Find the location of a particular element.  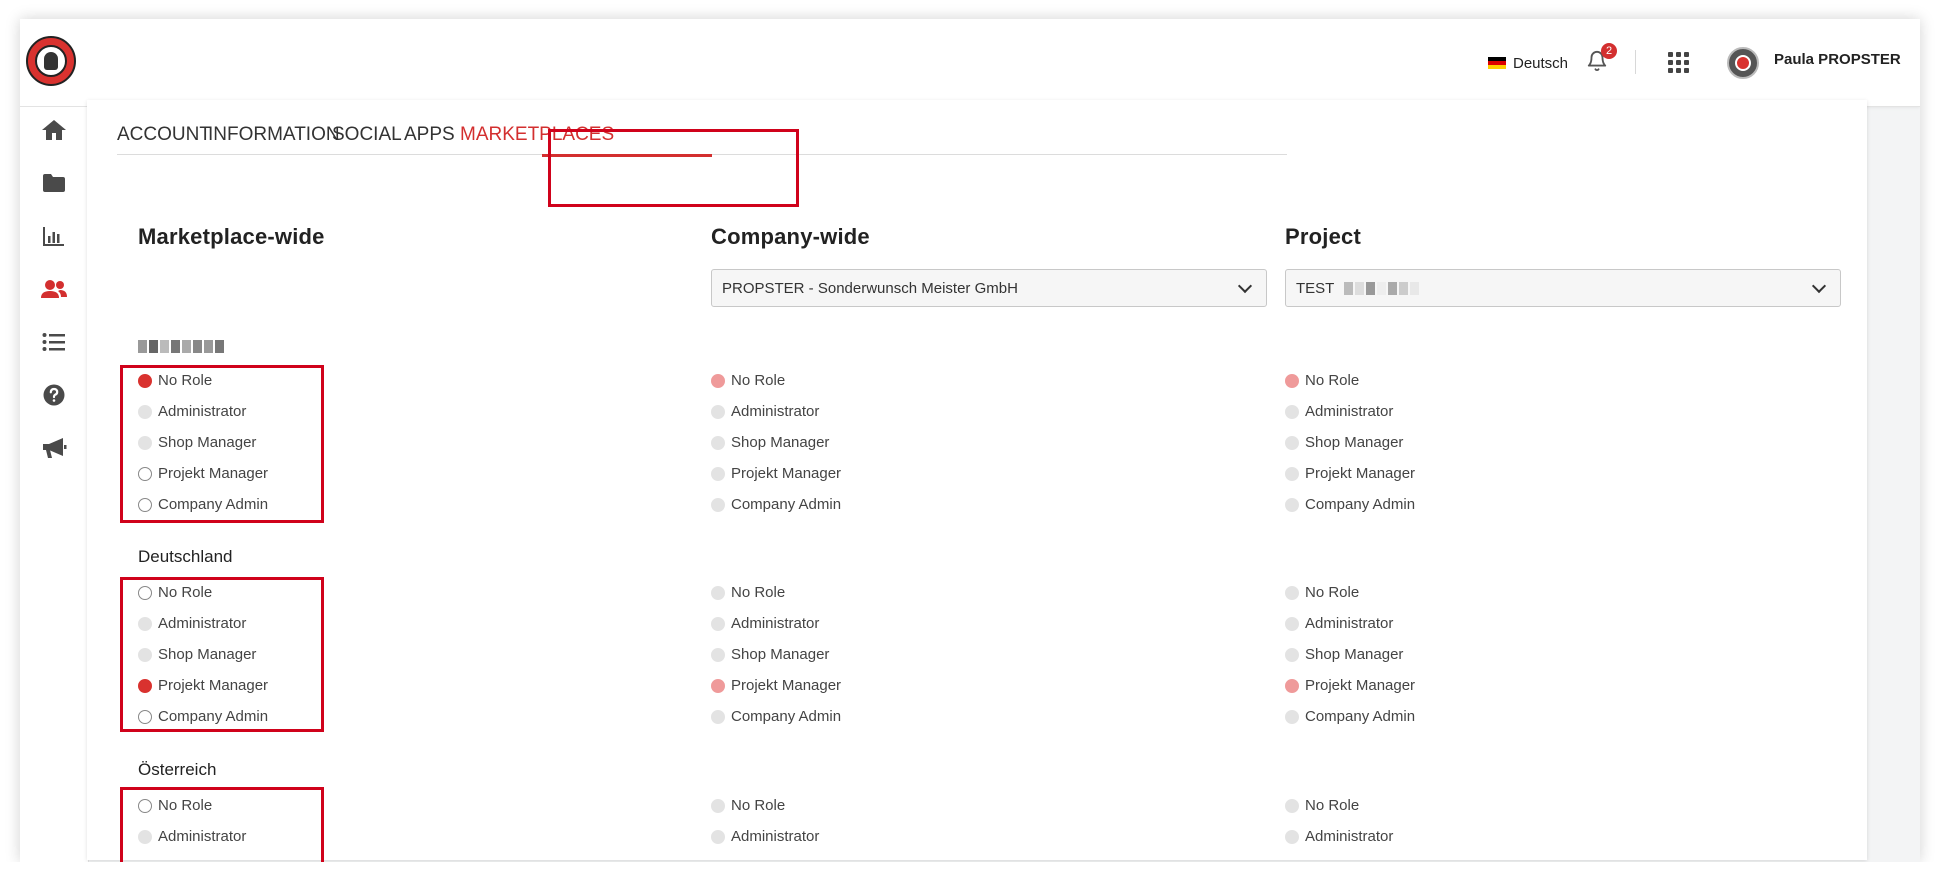

page-bottom-margin is located at coordinates (971, 873).